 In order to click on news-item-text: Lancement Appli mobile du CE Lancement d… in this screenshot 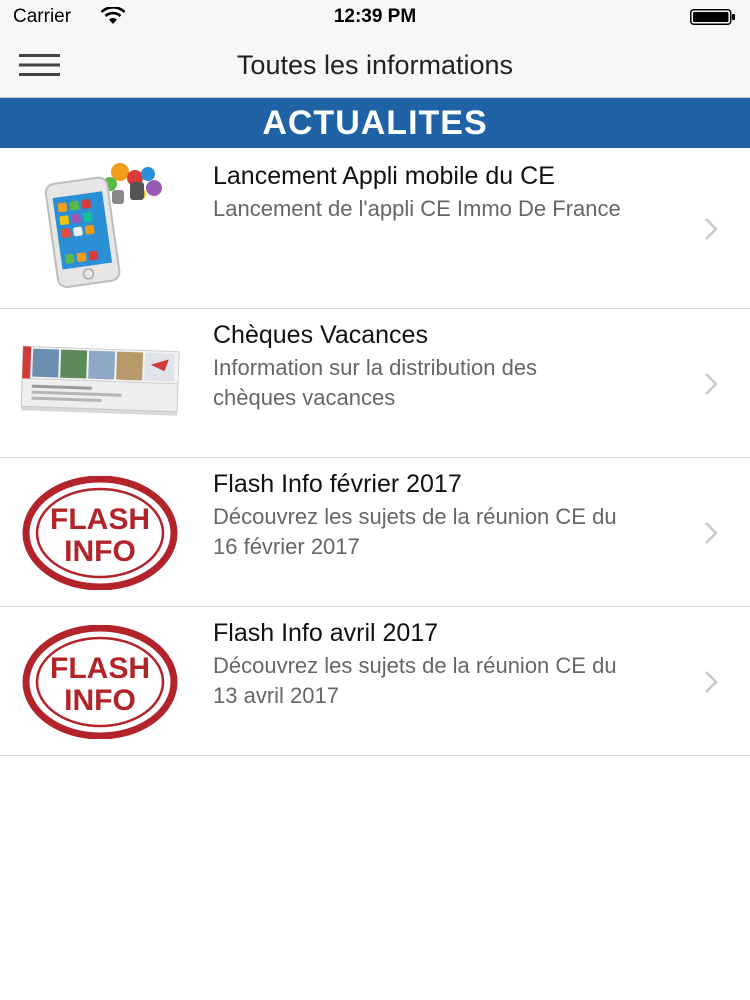, I will do `click(418, 193)`.